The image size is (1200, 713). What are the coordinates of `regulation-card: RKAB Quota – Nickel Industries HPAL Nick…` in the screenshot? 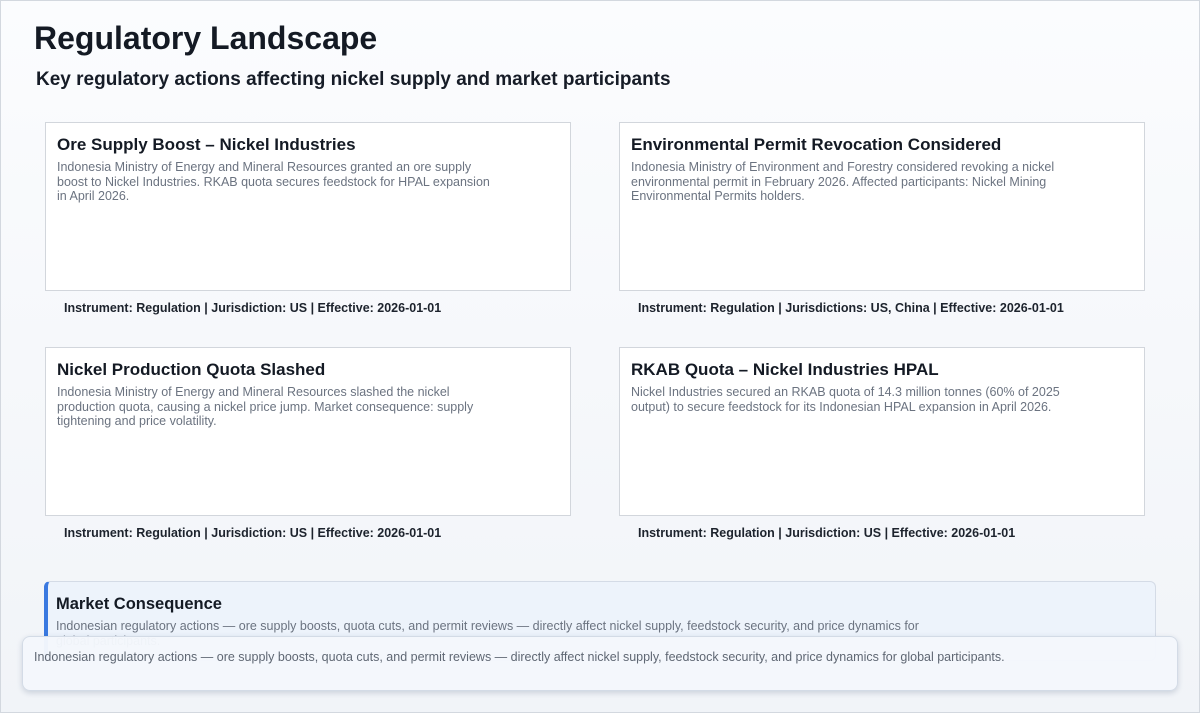 It's located at (882, 431).